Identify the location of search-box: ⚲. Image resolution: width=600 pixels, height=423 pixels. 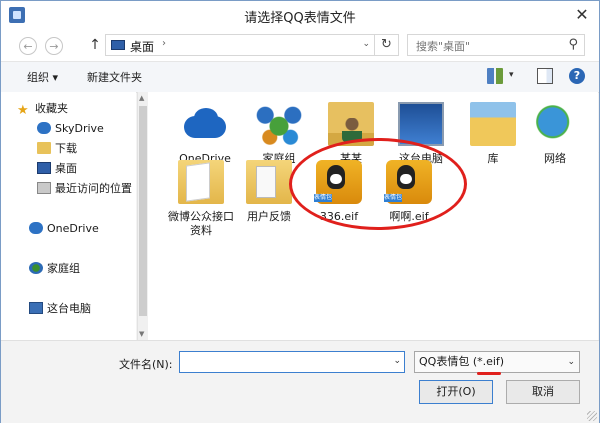
(496, 45).